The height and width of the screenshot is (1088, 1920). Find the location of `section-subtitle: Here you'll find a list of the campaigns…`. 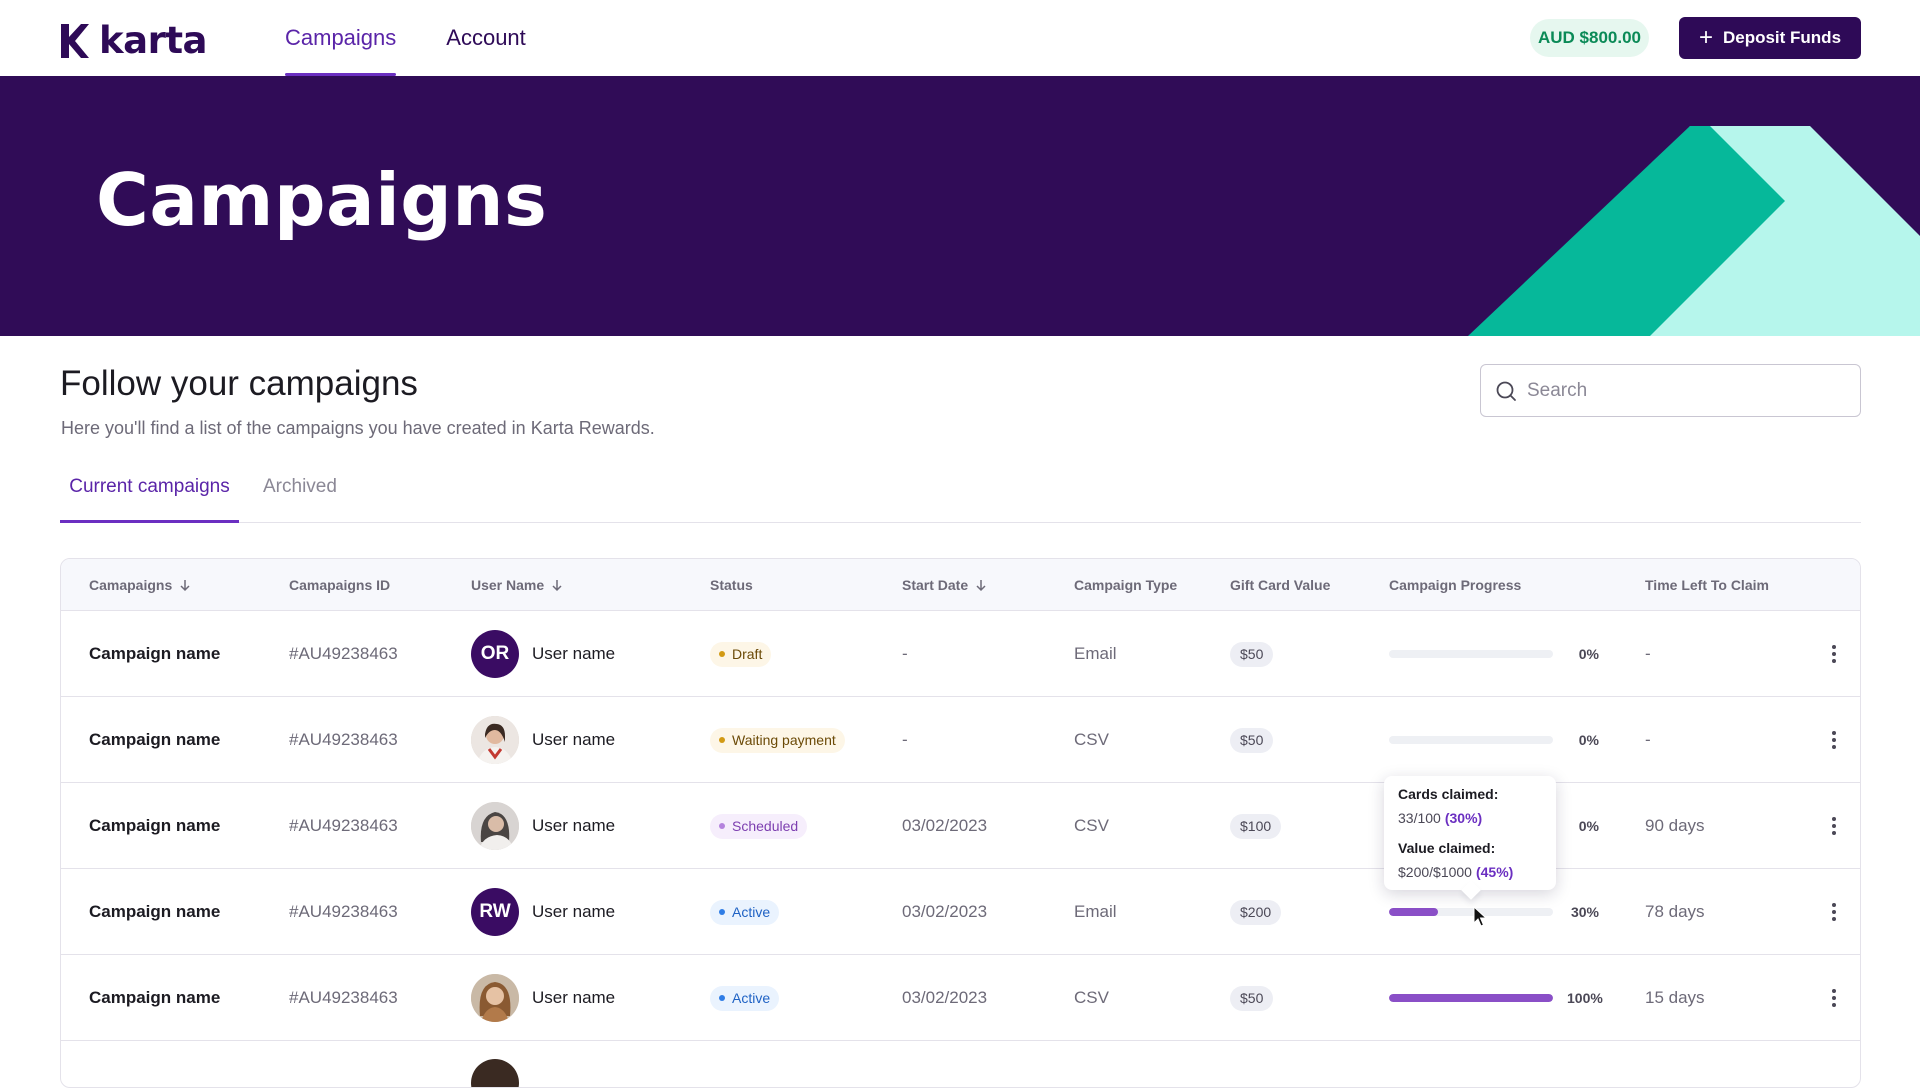

section-subtitle: Here you'll find a list of the campaigns… is located at coordinates (358, 428).